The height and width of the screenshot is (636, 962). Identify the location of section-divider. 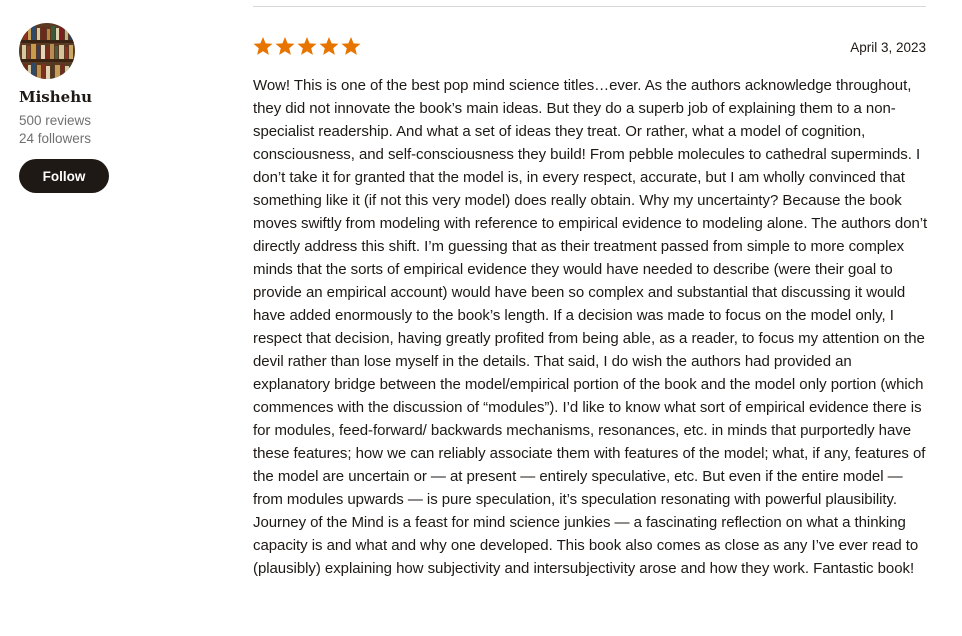
(589, 6).